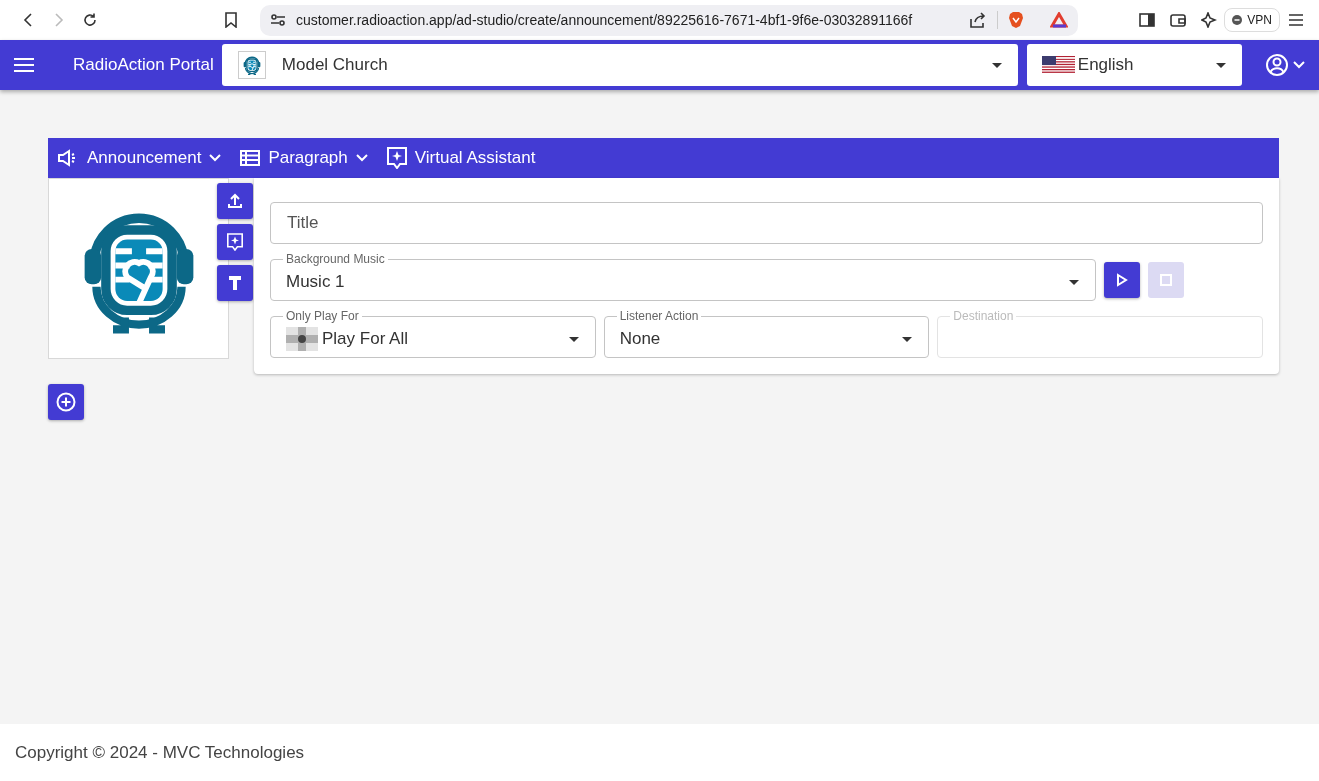  I want to click on add-circle-icon, so click(66, 402).